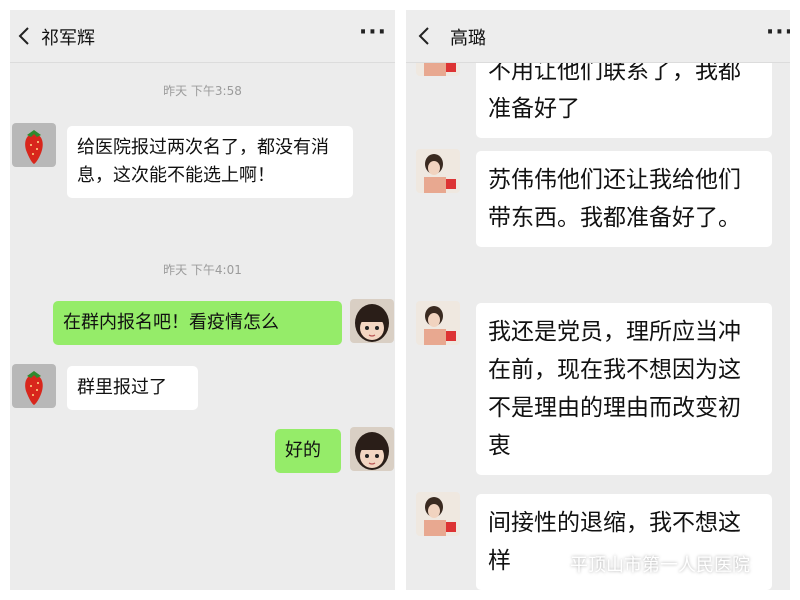  Describe the element at coordinates (468, 38) in the screenshot. I see `chat-title: 高璐` at that location.